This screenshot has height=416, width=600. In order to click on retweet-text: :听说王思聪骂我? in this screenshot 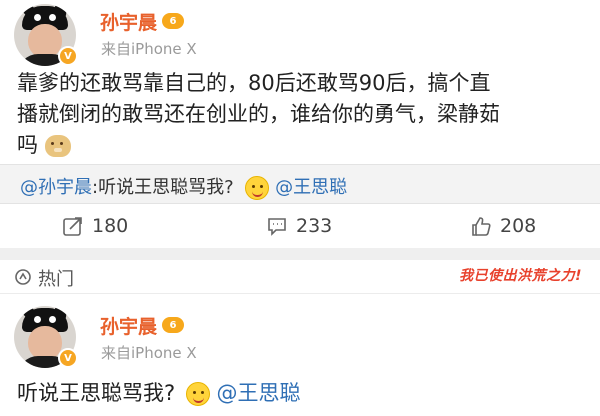, I will do `click(163, 187)`.